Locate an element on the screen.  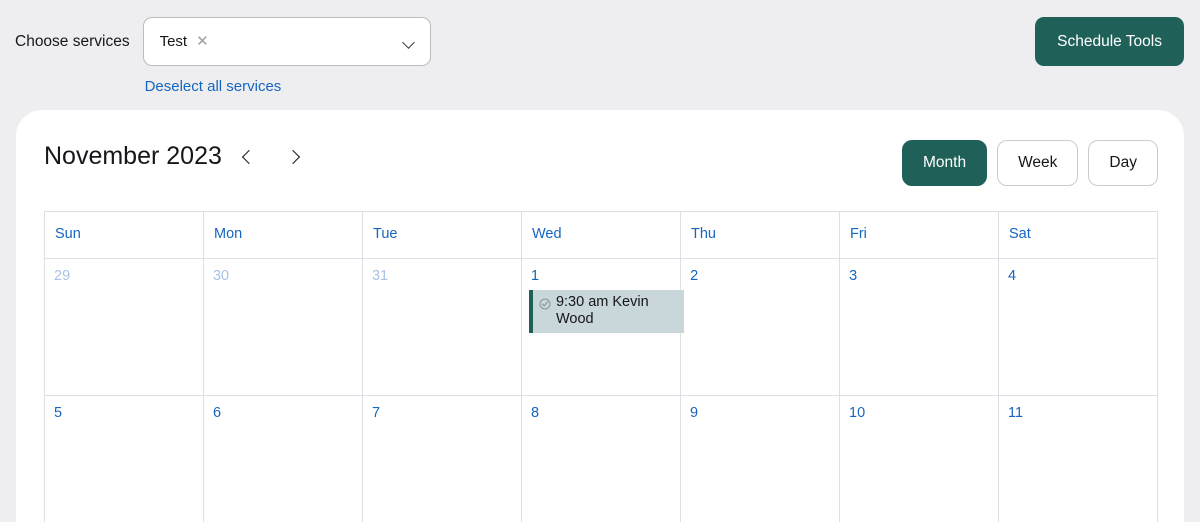
day-cell: 6 is located at coordinates (283, 459).